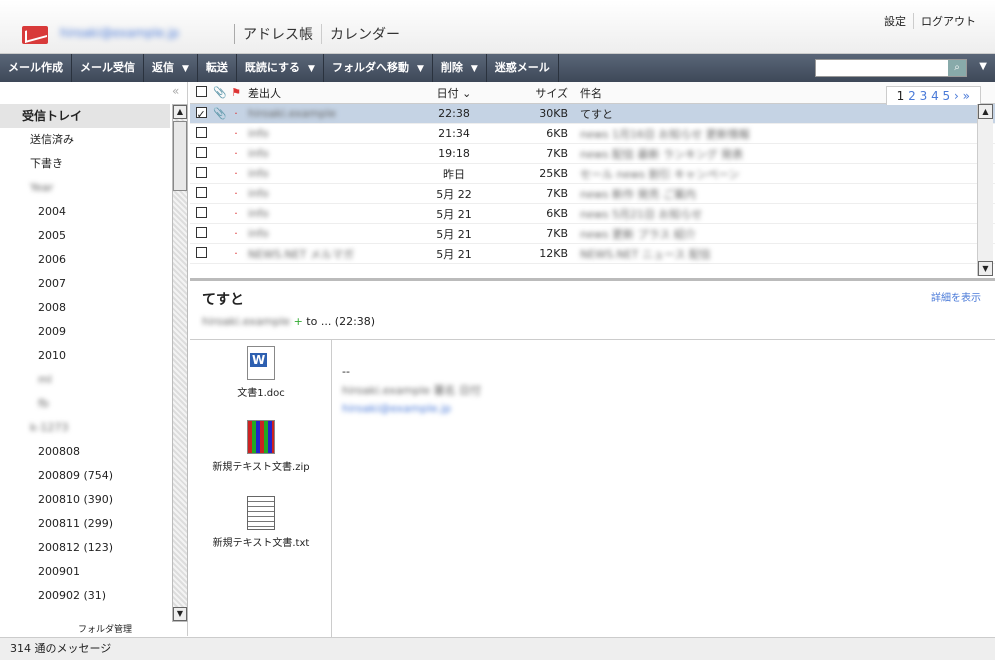  Describe the element at coordinates (85, 404) in the screenshot. I see `folder-item: fb` at that location.